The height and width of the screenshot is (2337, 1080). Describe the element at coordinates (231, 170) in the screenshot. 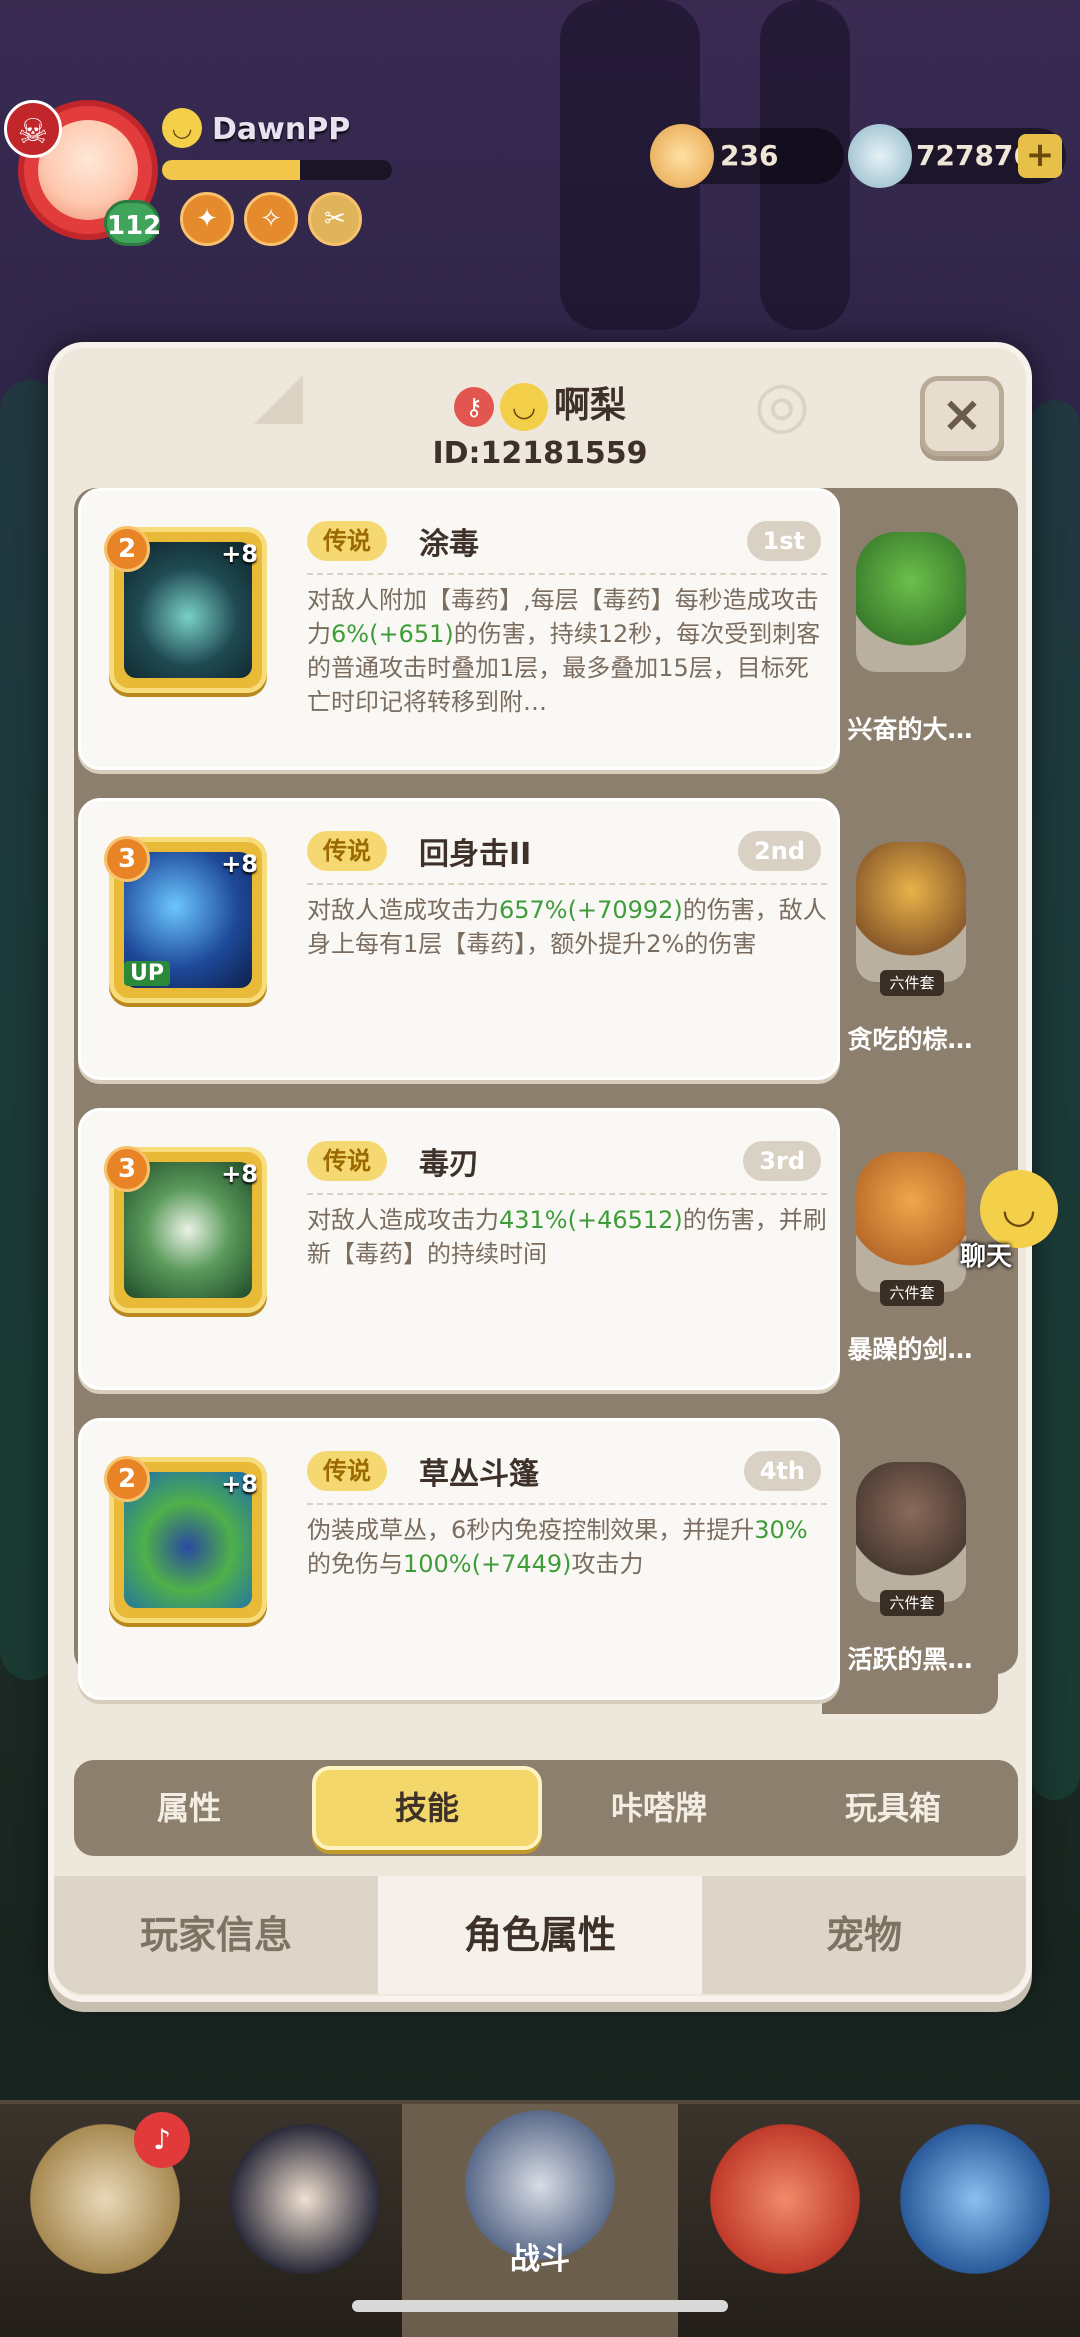

I see `xp-fill` at that location.